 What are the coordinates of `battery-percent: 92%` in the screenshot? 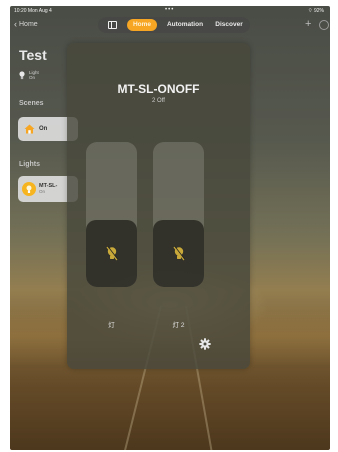 It's located at (318, 11).